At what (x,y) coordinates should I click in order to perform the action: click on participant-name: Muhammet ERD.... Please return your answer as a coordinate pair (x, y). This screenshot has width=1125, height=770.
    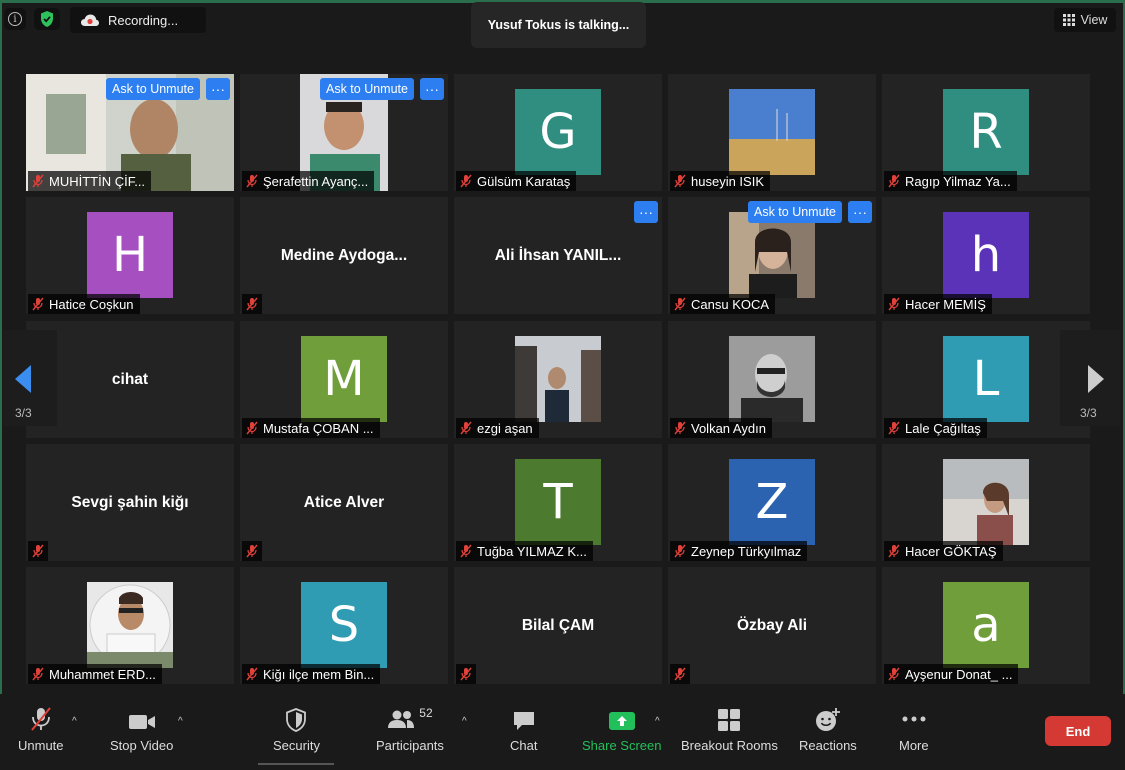
    Looking at the image, I should click on (102, 674).